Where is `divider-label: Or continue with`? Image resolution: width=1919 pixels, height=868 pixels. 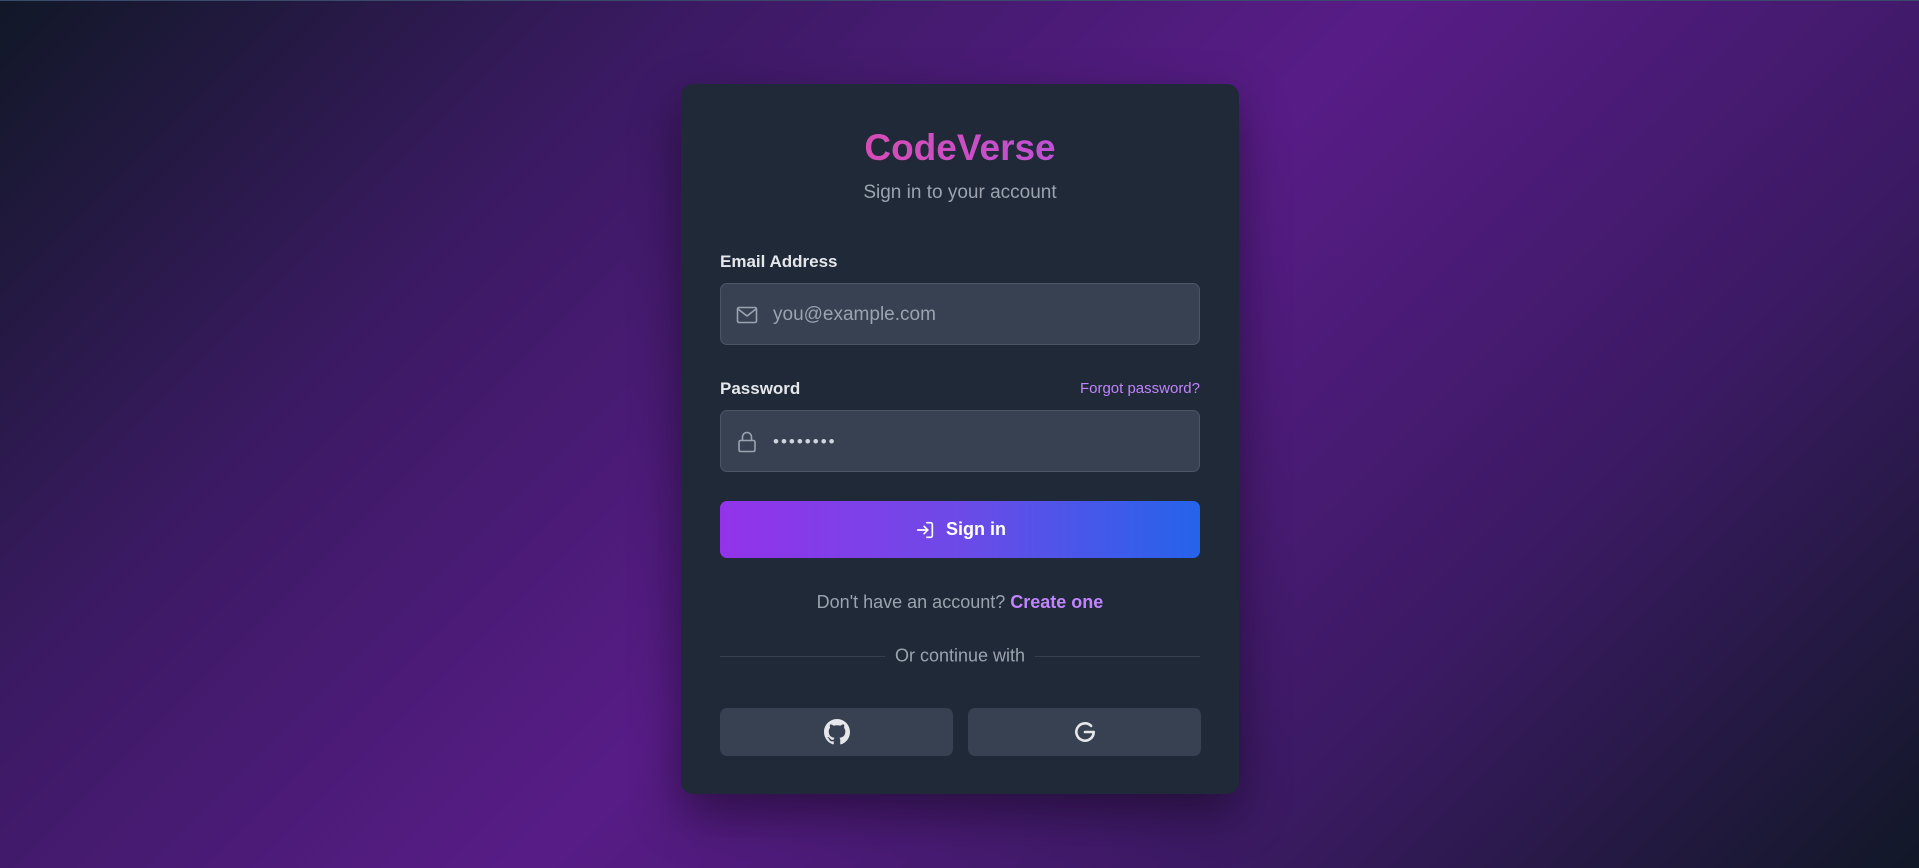
divider-label: Or continue with is located at coordinates (960, 656).